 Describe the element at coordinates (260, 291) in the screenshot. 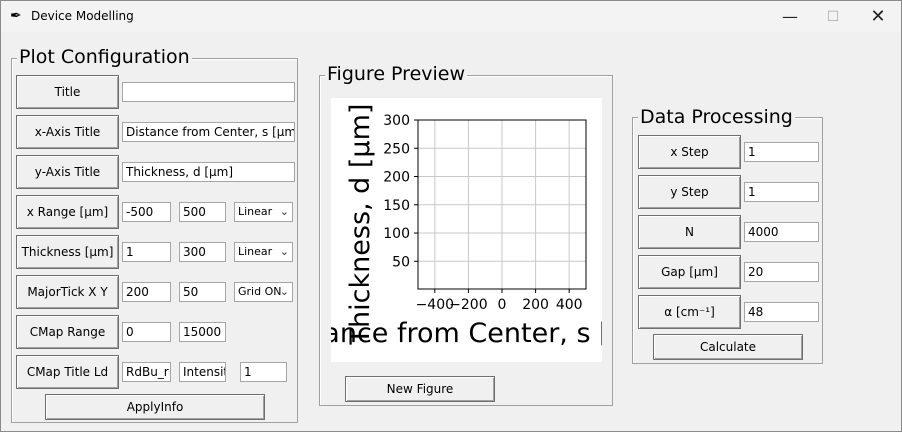

I see `combobox-value: Grid ON` at that location.